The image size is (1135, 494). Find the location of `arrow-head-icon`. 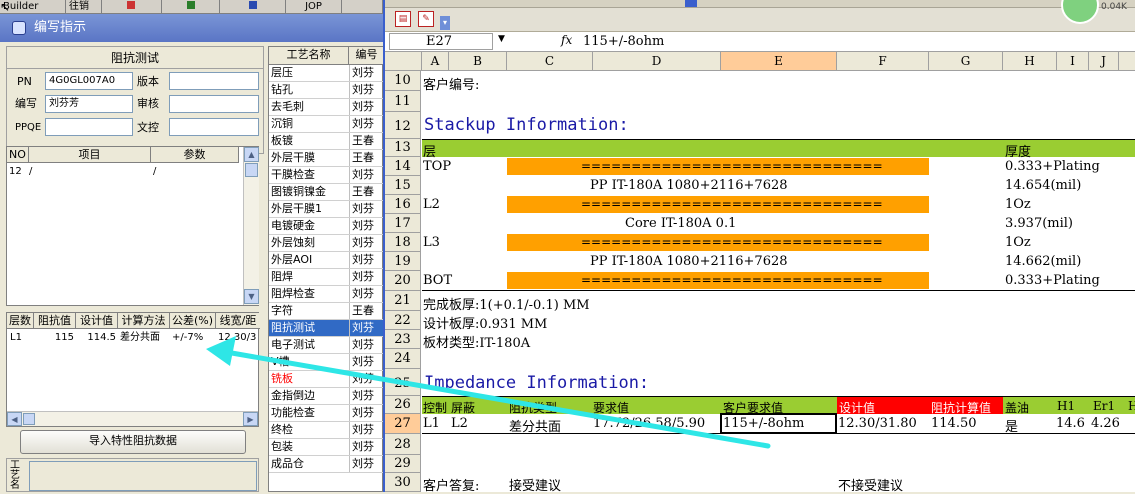

arrow-head-icon is located at coordinates (221, 351).